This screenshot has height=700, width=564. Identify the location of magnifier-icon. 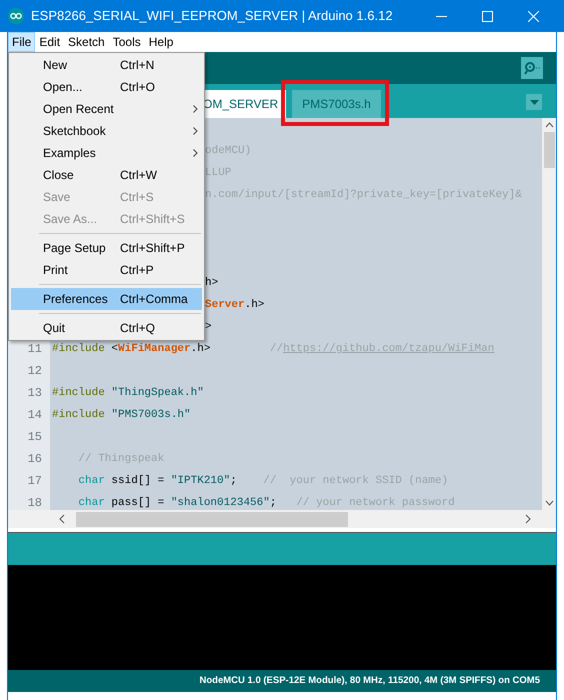
(532, 68).